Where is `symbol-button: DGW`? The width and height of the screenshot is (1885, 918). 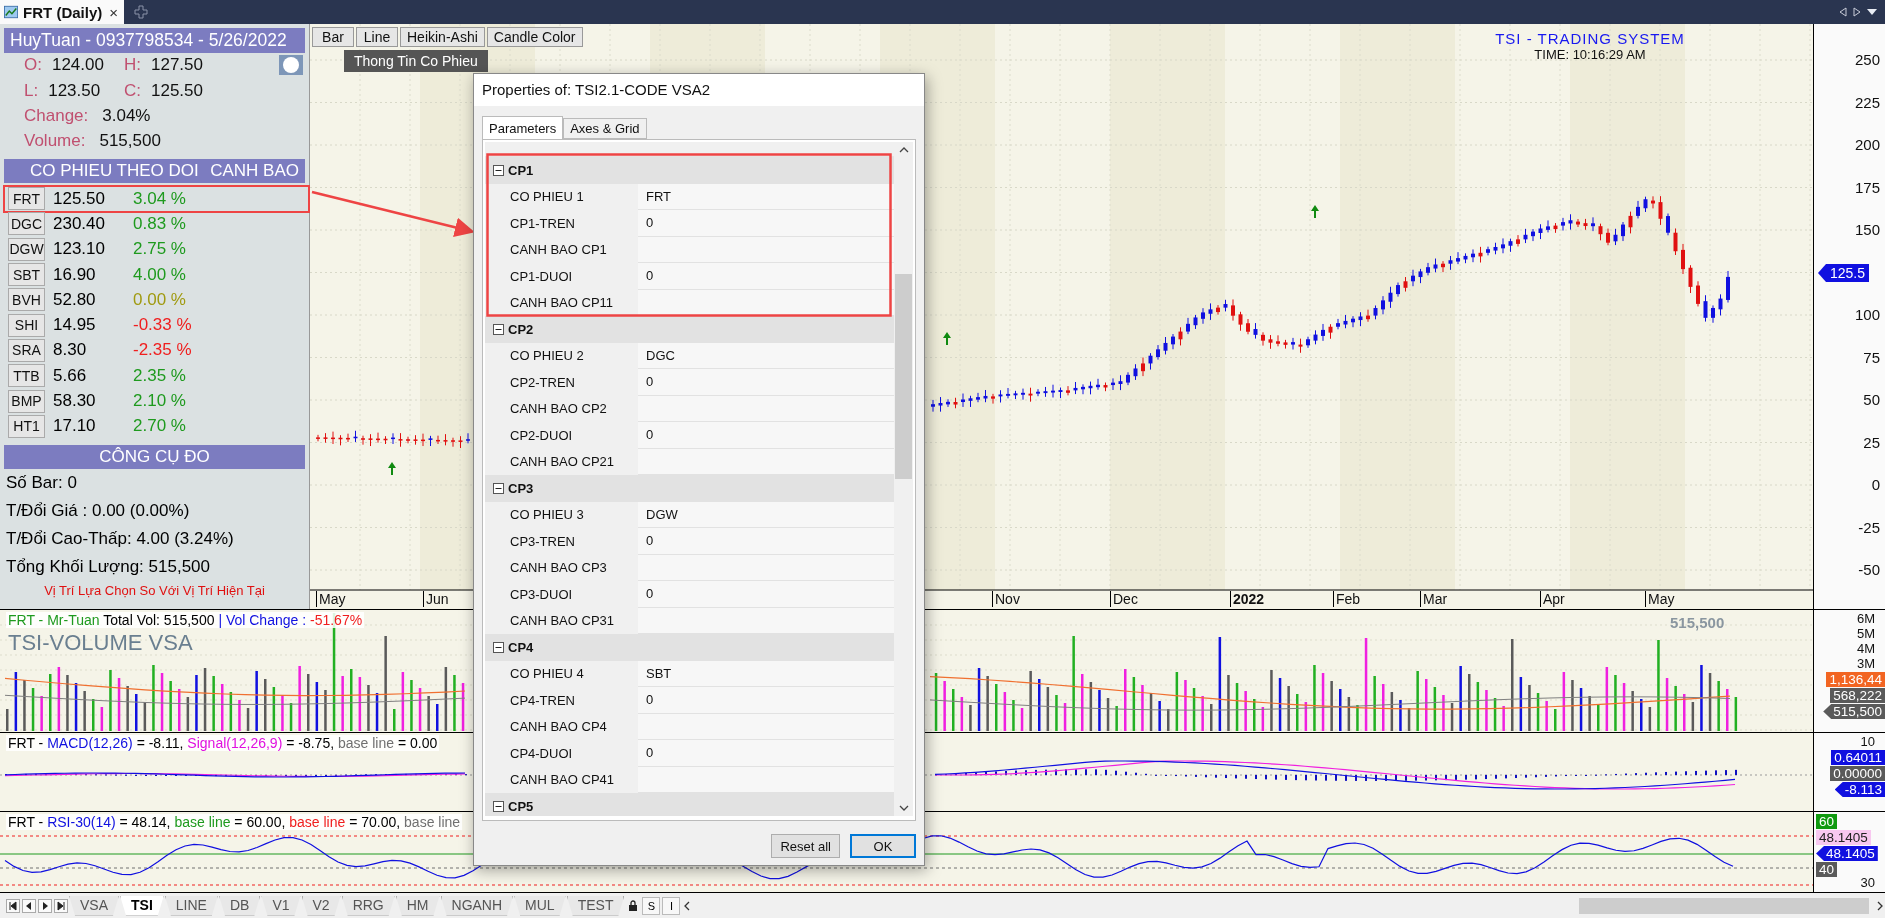
symbol-button: DGW is located at coordinates (26, 249).